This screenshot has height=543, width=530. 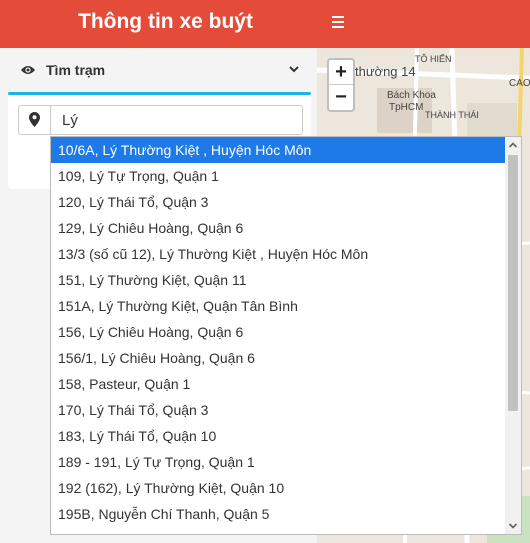 I want to click on suggestion-item: 129, Lý Chiêu Hoàng, Quận 6, so click(x=286, y=228).